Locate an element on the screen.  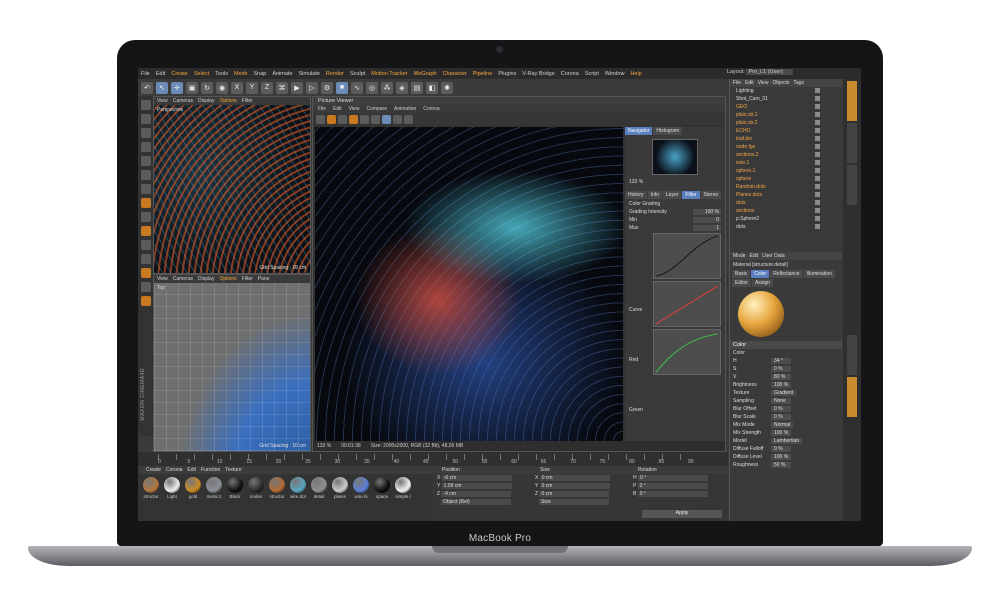
property-value: None is located at coordinates (781, 401).